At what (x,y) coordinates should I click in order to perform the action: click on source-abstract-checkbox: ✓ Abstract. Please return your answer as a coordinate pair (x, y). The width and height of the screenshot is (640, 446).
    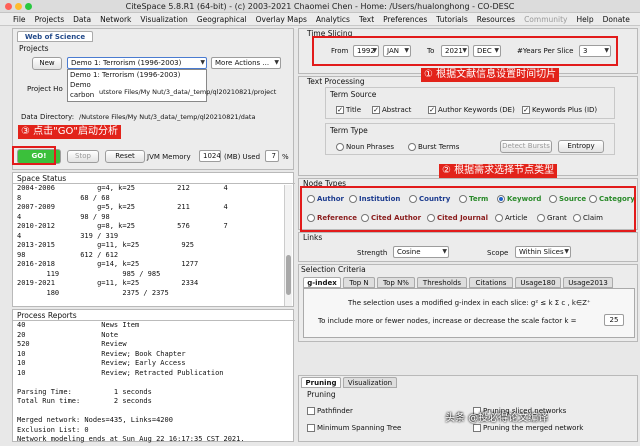
    Looking at the image, I should click on (391, 110).